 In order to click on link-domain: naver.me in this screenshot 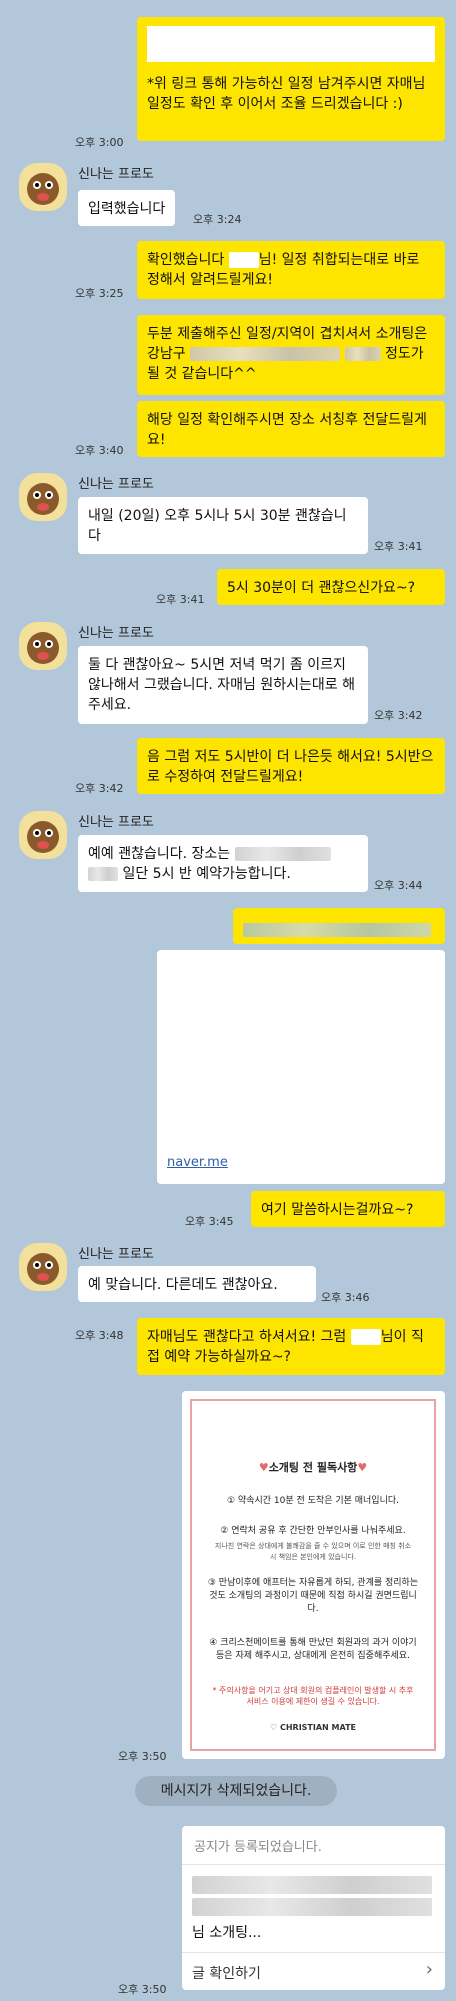, I will do `click(197, 1162)`.